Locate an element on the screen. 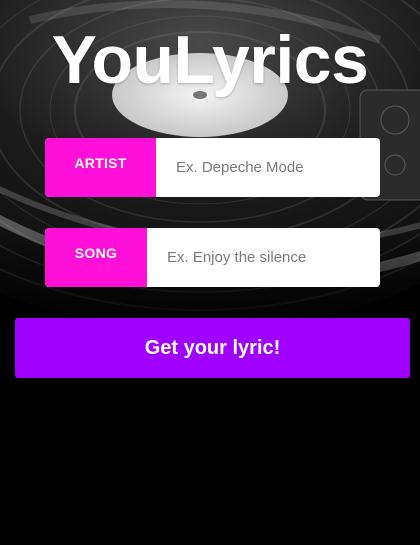  song-field-row: SONG is located at coordinates (212, 257).